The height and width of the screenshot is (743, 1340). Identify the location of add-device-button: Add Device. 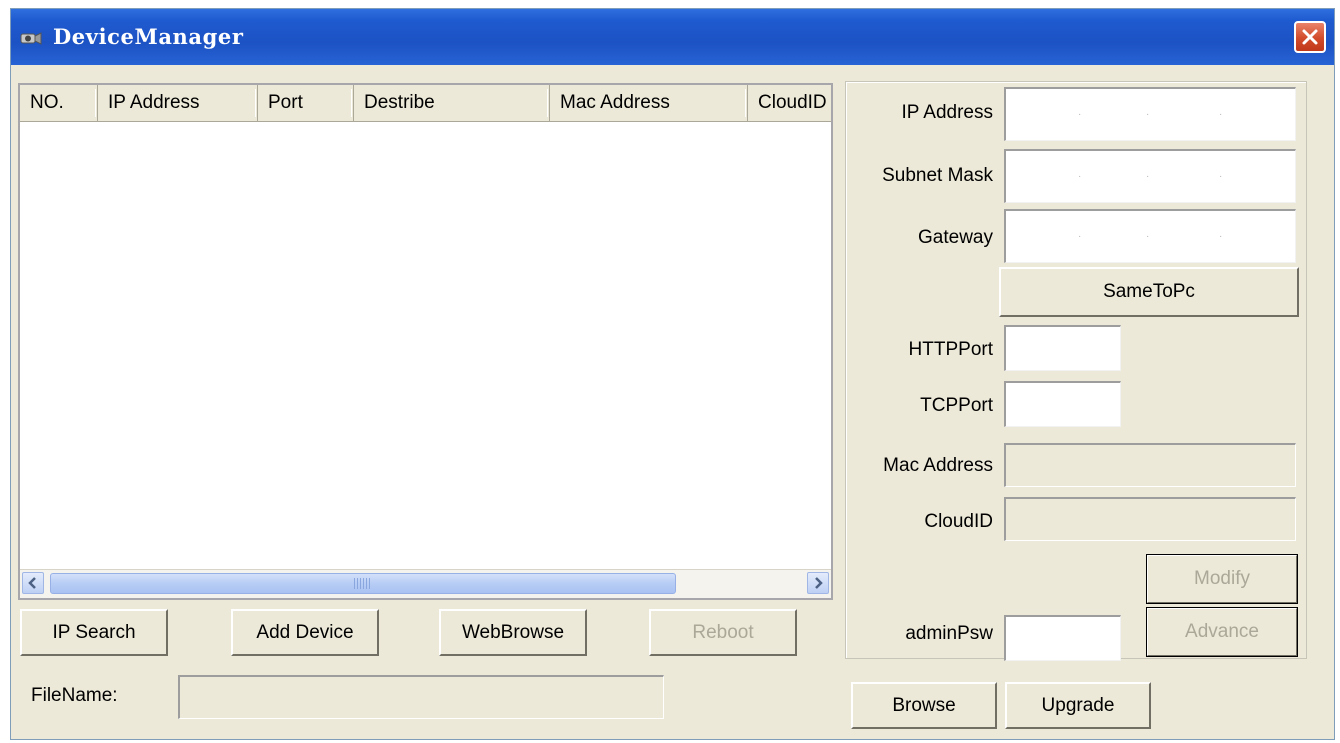
(305, 632).